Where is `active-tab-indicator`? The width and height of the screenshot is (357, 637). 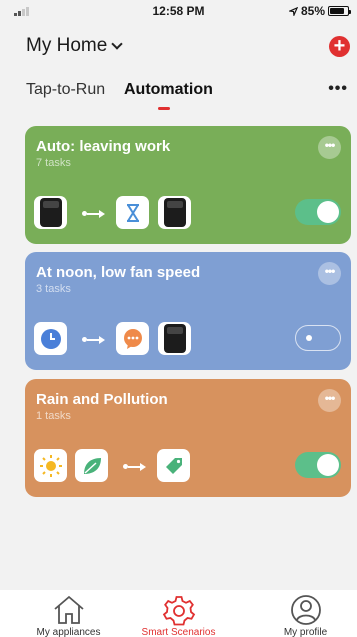
active-tab-indicator is located at coordinates (164, 108).